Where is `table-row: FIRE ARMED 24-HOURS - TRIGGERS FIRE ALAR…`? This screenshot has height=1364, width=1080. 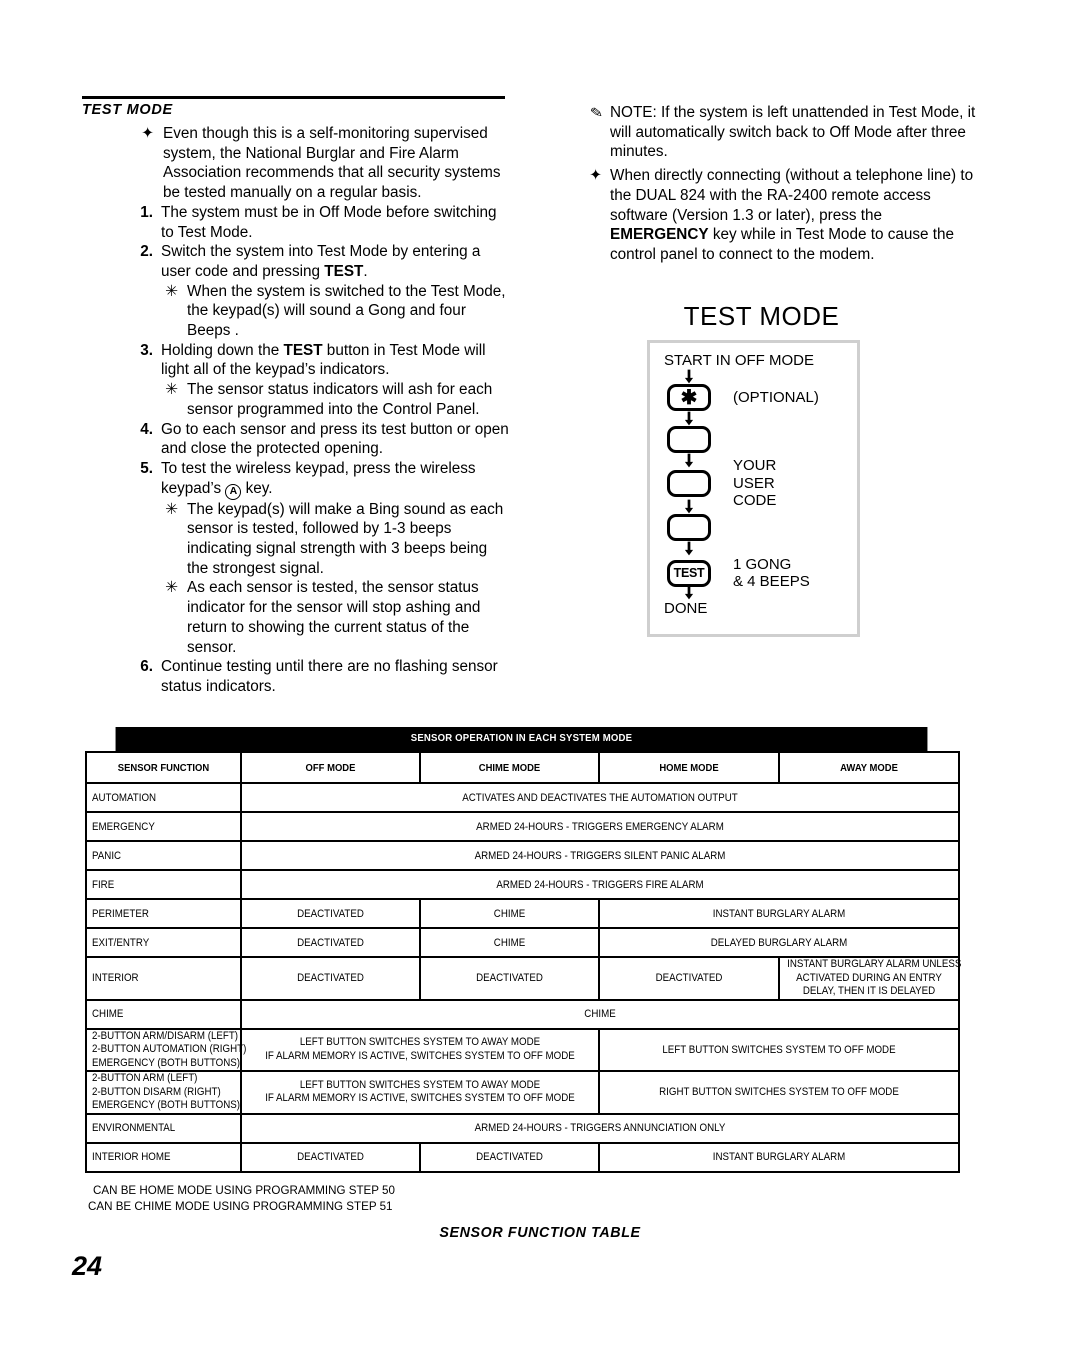 table-row: FIRE ARMED 24-HOURS - TRIGGERS FIRE ALAR… is located at coordinates (522, 884).